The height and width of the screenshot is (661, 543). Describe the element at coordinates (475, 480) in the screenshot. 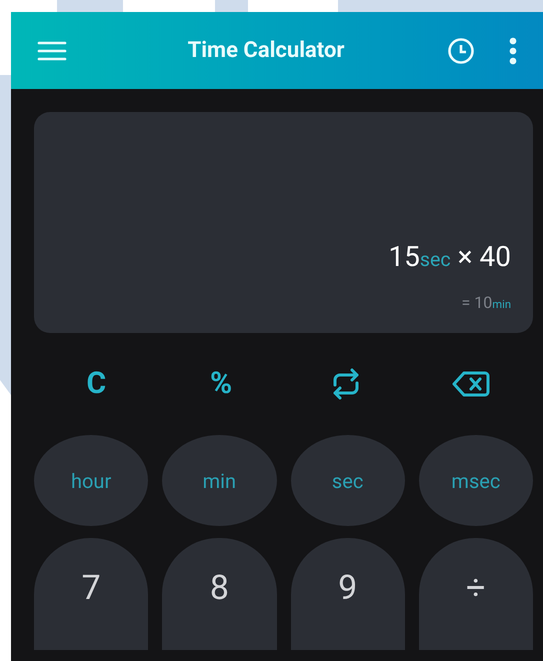

I see `unit-key: msec` at that location.